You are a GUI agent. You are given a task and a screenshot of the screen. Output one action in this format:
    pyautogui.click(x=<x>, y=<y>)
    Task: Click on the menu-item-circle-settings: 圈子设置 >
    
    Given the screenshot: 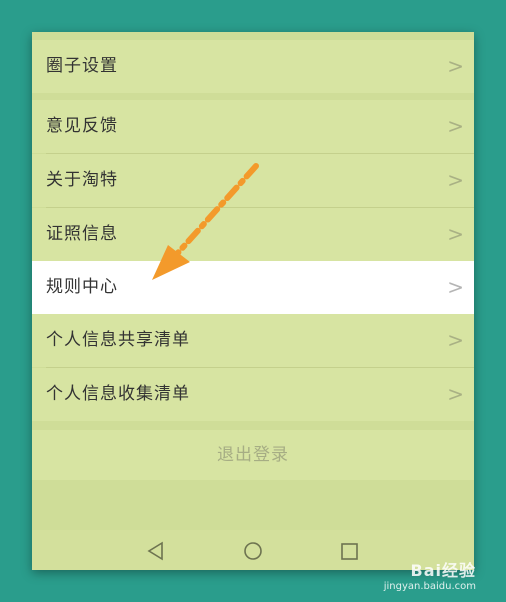 What is the action you would take?
    pyautogui.click(x=253, y=66)
    